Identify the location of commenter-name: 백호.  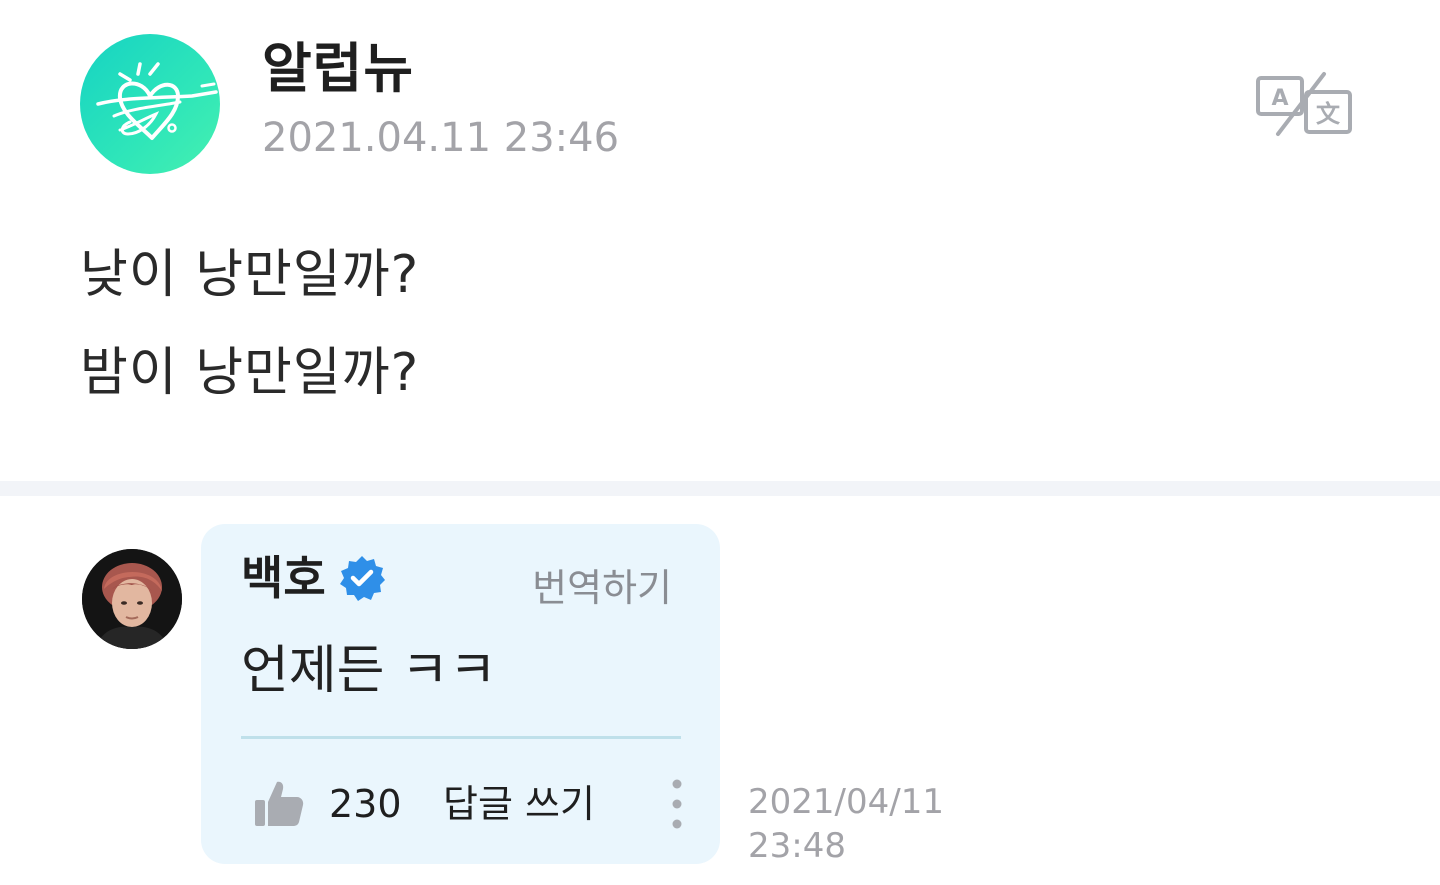
(283, 578).